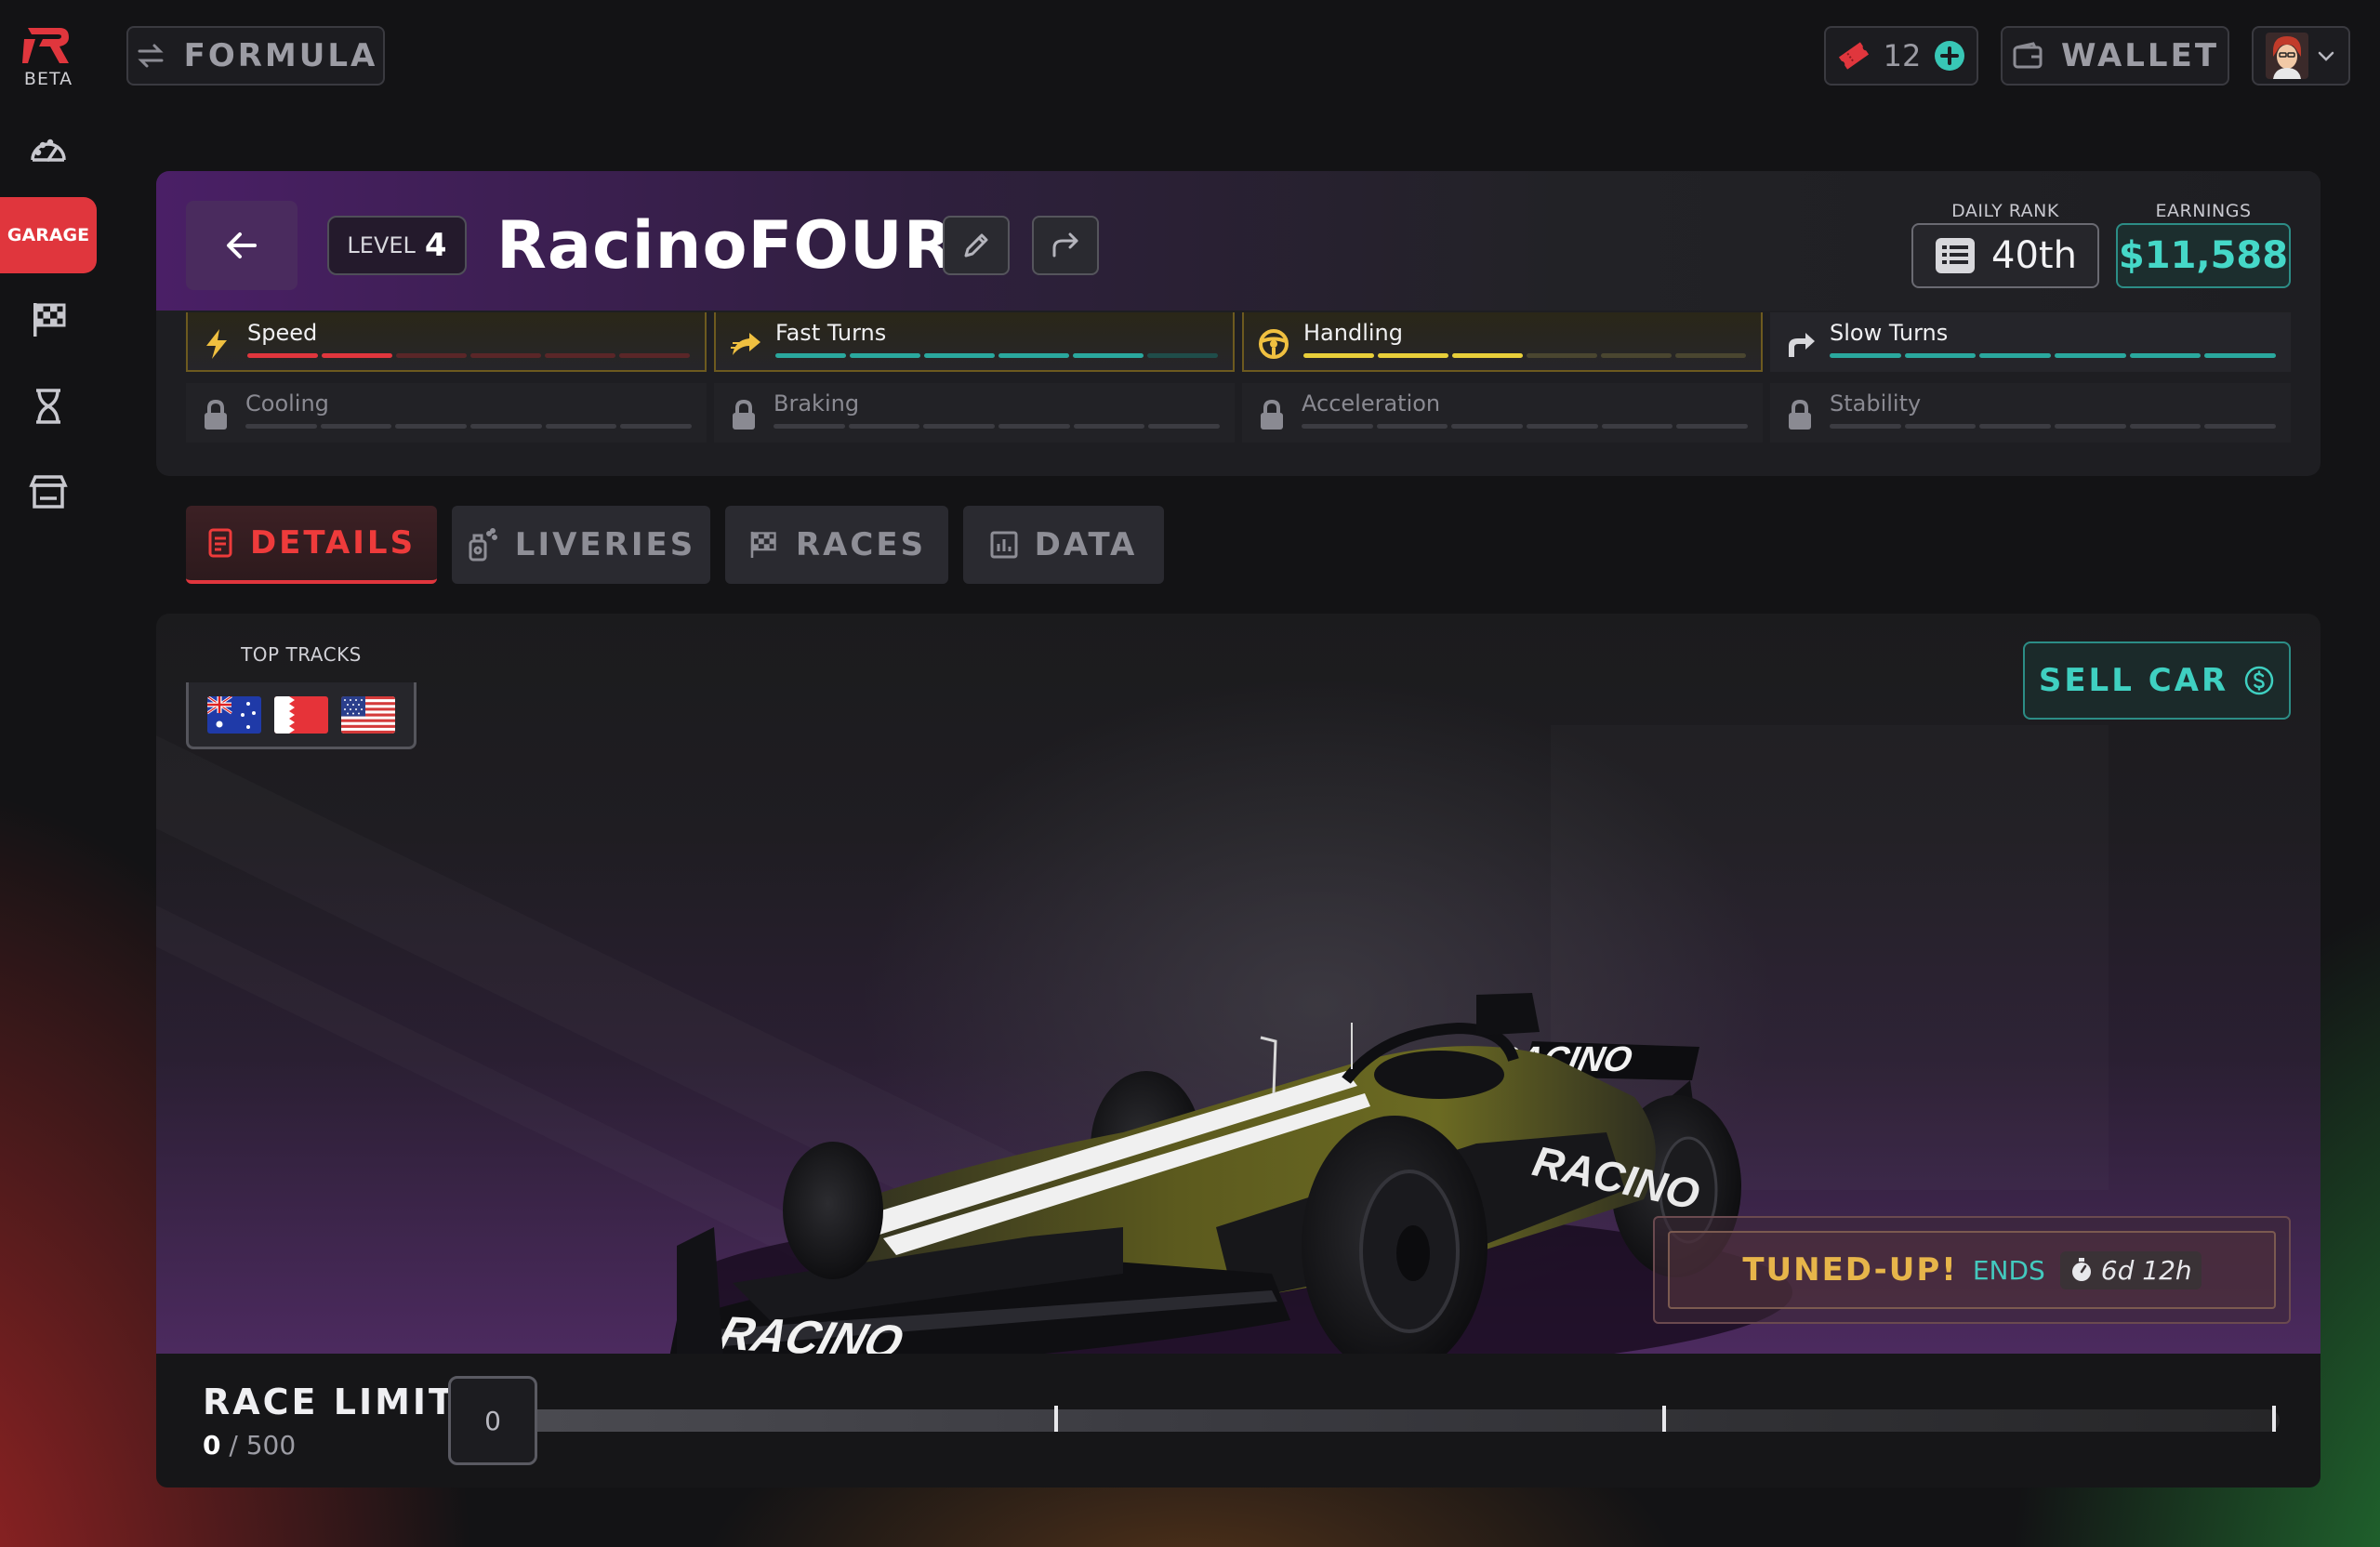 Image resolution: width=2380 pixels, height=1547 pixels. Describe the element at coordinates (311, 545) in the screenshot. I see `tab-details: DETAILS` at that location.